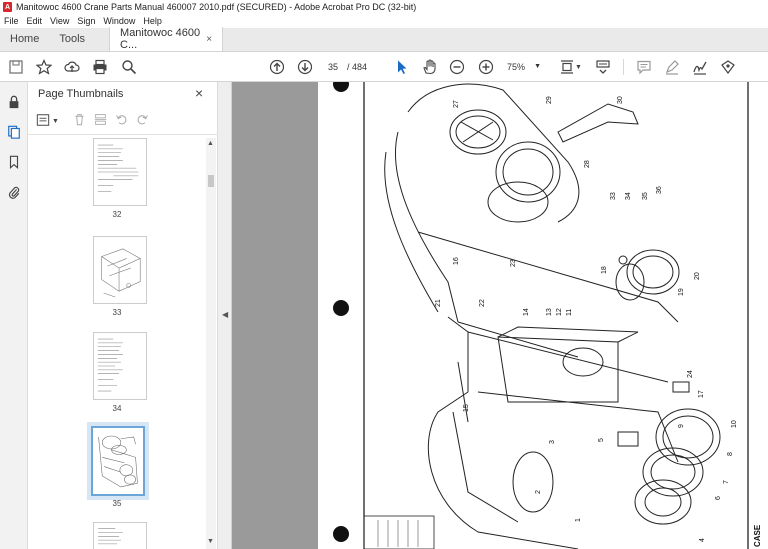  Describe the element at coordinates (456, 104) in the screenshot. I see `callout-27: 27` at that location.